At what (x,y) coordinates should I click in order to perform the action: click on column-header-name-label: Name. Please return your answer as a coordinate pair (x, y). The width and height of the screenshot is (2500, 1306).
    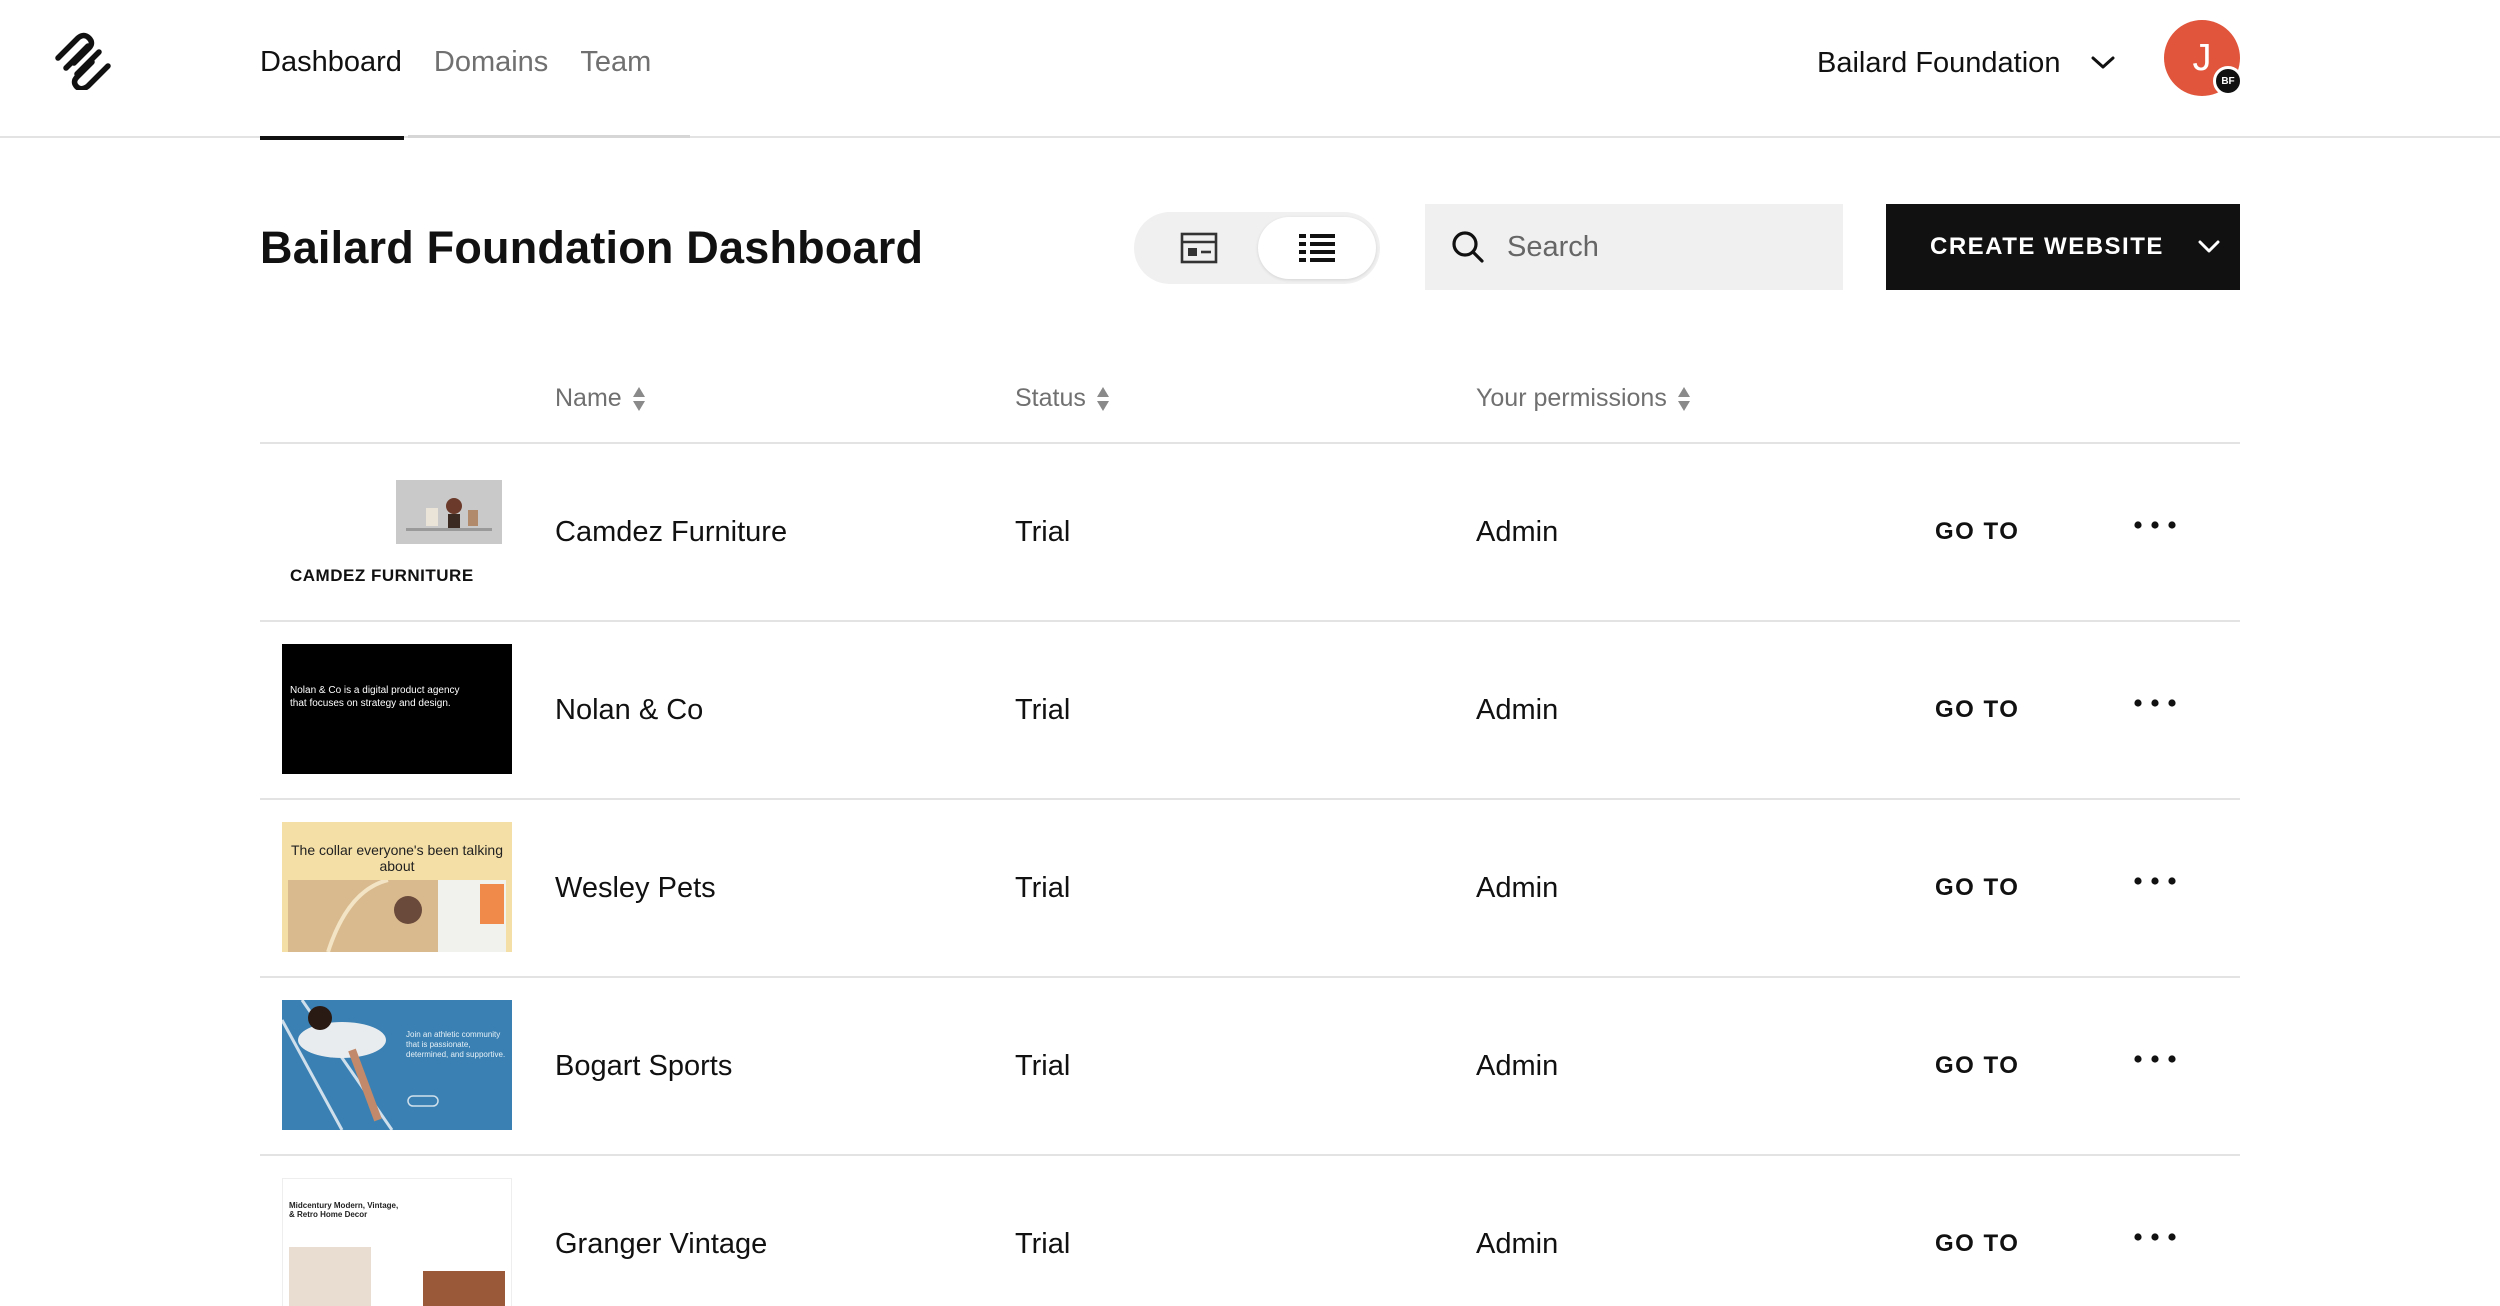
    Looking at the image, I should click on (588, 398).